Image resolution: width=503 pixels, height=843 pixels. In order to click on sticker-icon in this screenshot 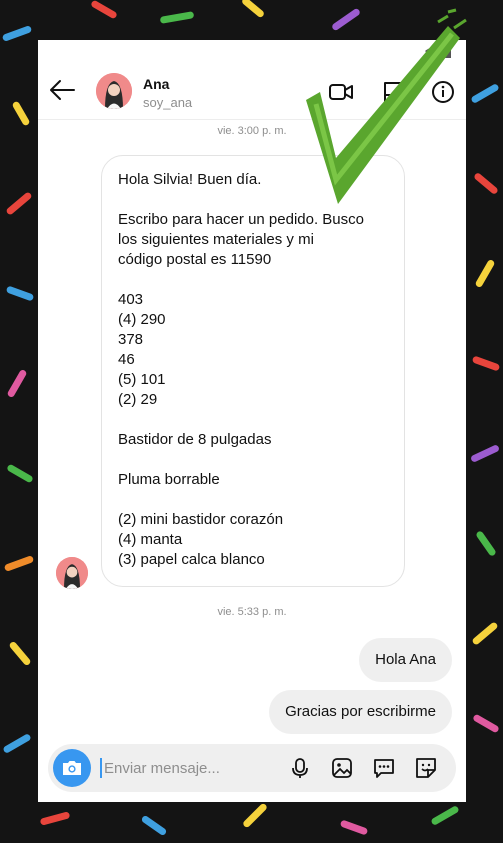, I will do `click(426, 768)`.